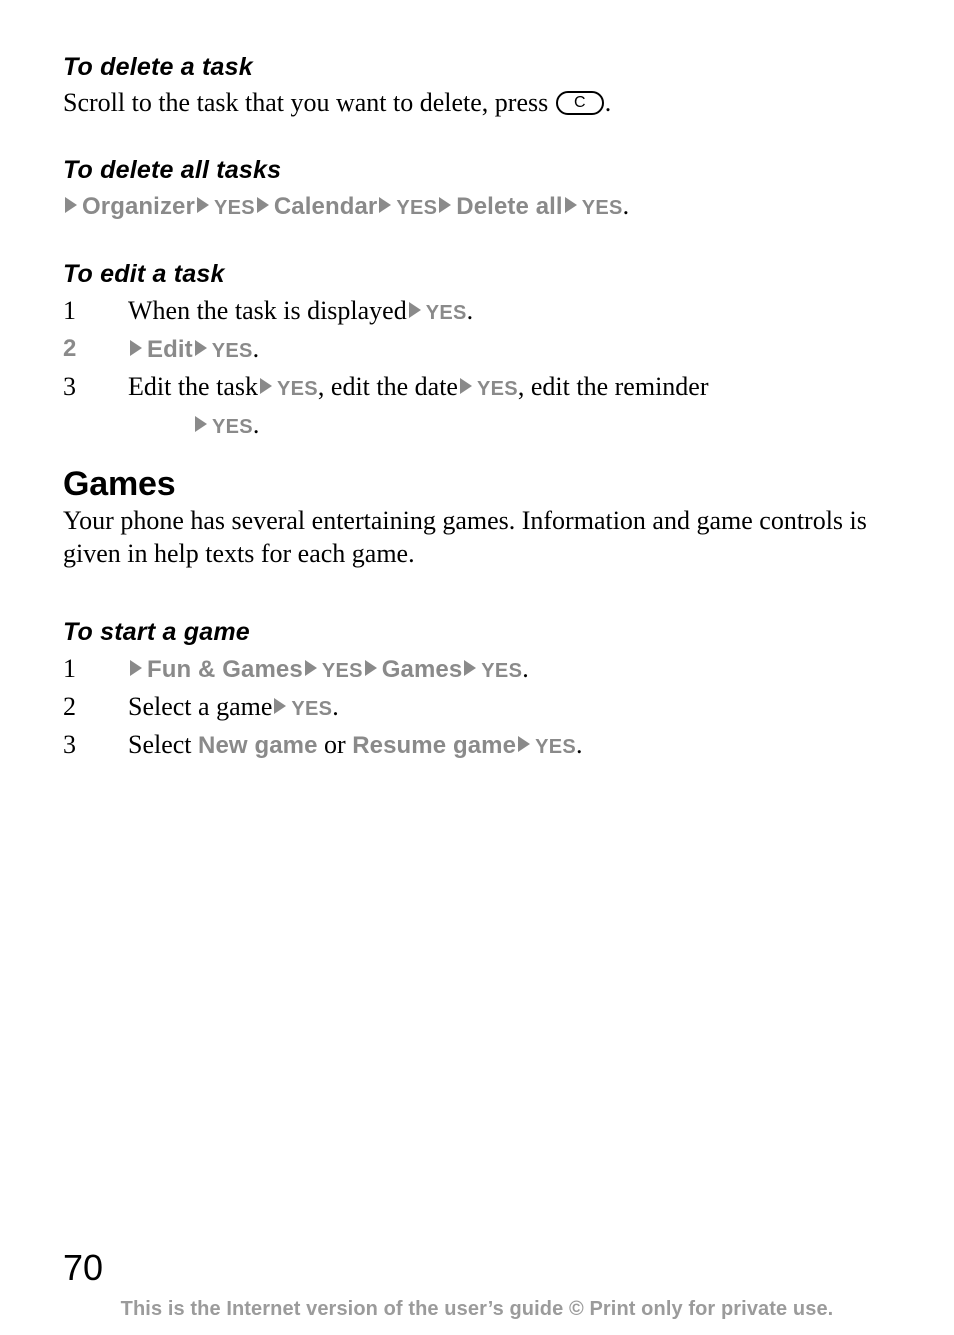 This screenshot has height=1335, width=954. Describe the element at coordinates (83, 1267) in the screenshot. I see `page-number: 70` at that location.